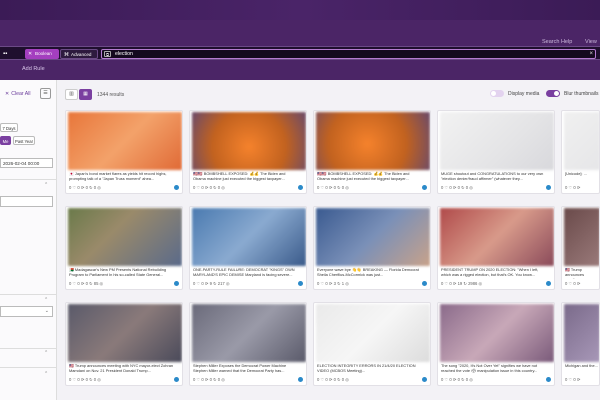 Image resolution: width=600 pixels, height=400 pixels. I want to click on result-card: [Unicode]: ... 0 ♡ 0 ⟳, so click(580, 152).